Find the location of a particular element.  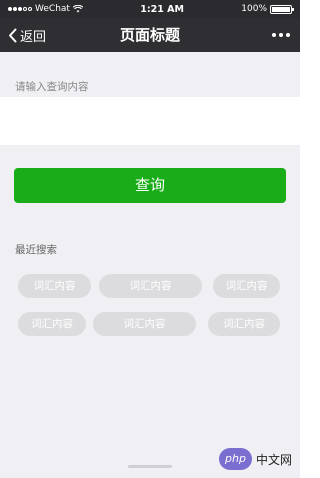

status-right: 100% is located at coordinates (267, 9).